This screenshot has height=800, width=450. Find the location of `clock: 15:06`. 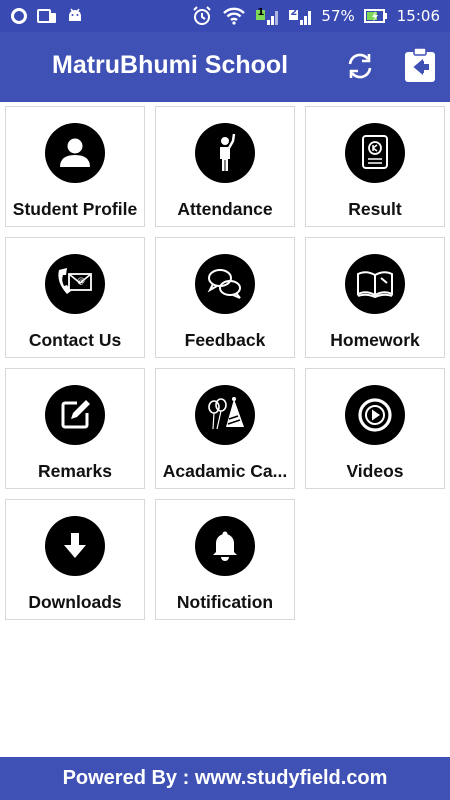

clock: 15:06 is located at coordinates (418, 16).